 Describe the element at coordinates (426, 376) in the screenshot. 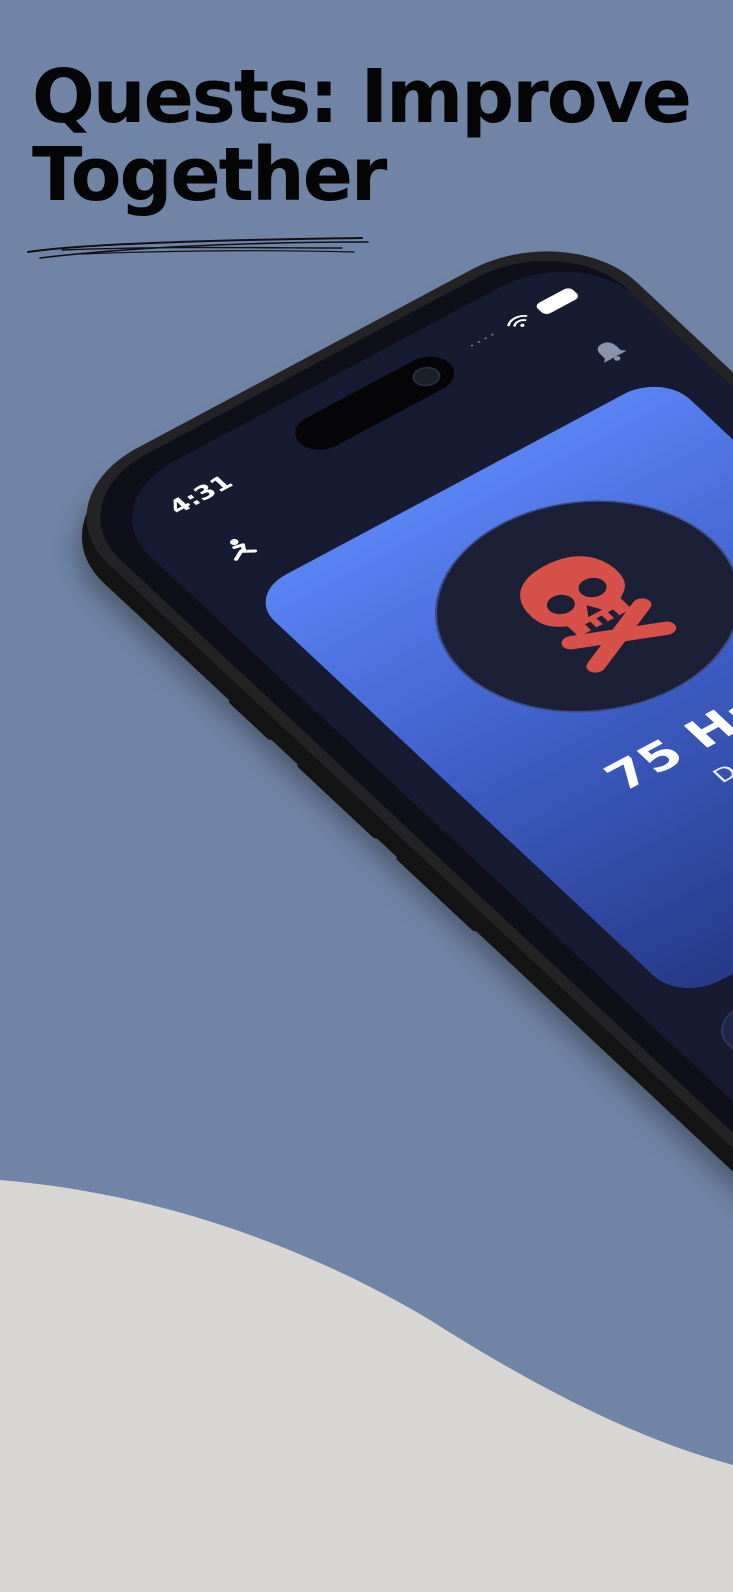

I see `camera-lens` at that location.